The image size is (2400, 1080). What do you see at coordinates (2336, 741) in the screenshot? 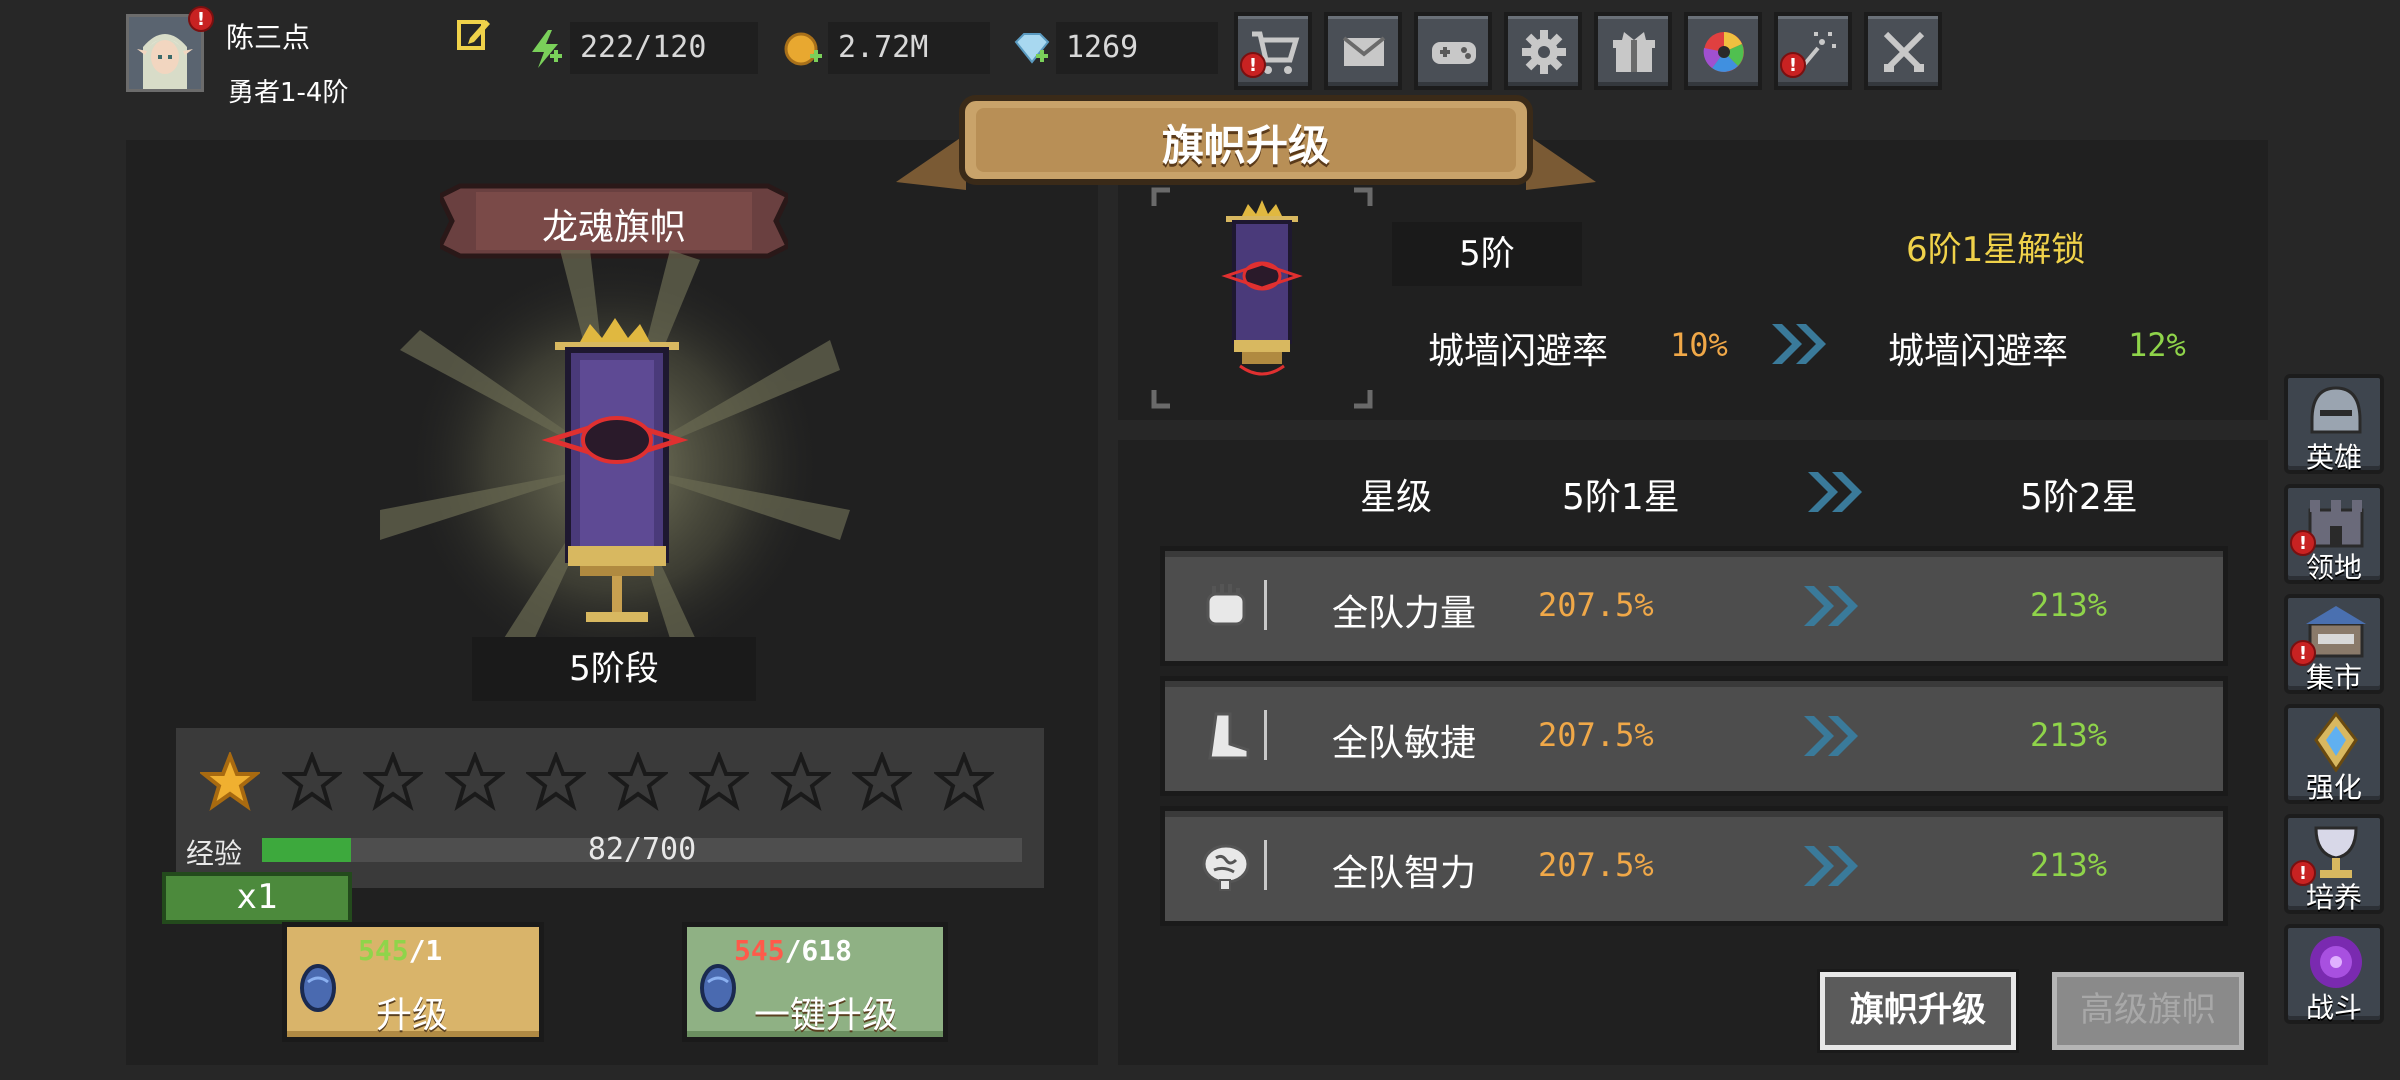
I see `crystal-icon` at bounding box center [2336, 741].